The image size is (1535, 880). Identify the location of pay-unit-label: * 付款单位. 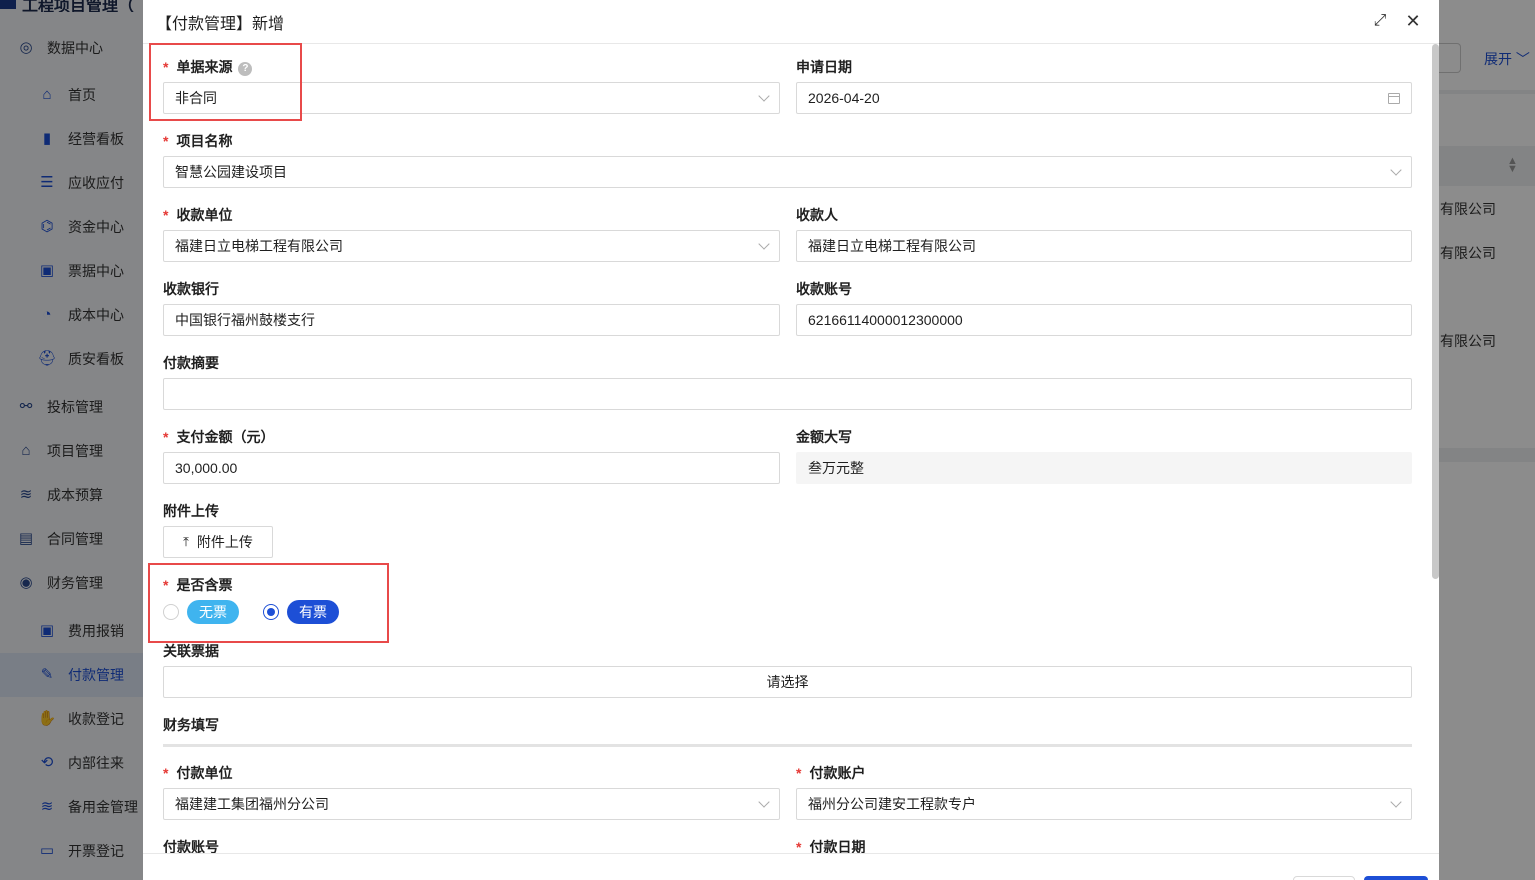
(198, 773).